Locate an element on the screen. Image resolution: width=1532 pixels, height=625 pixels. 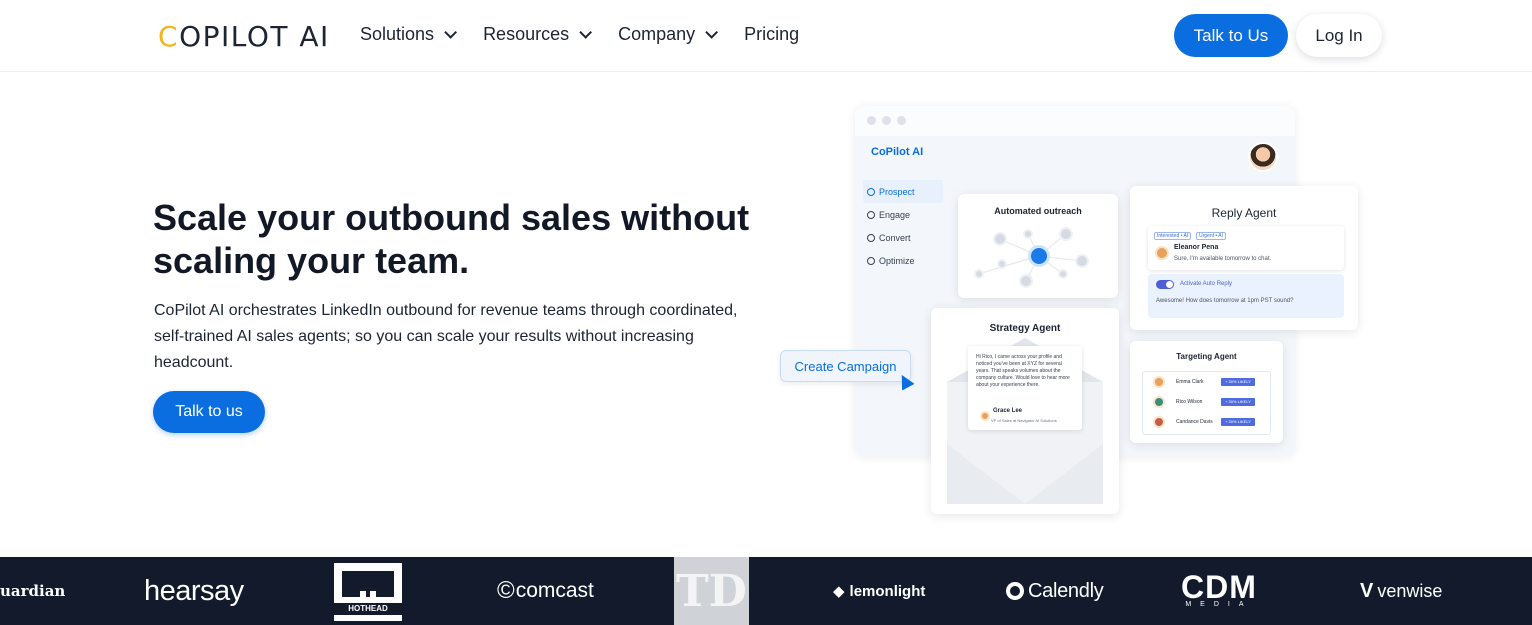
target-name: Emma Clark is located at coordinates (1190, 382).